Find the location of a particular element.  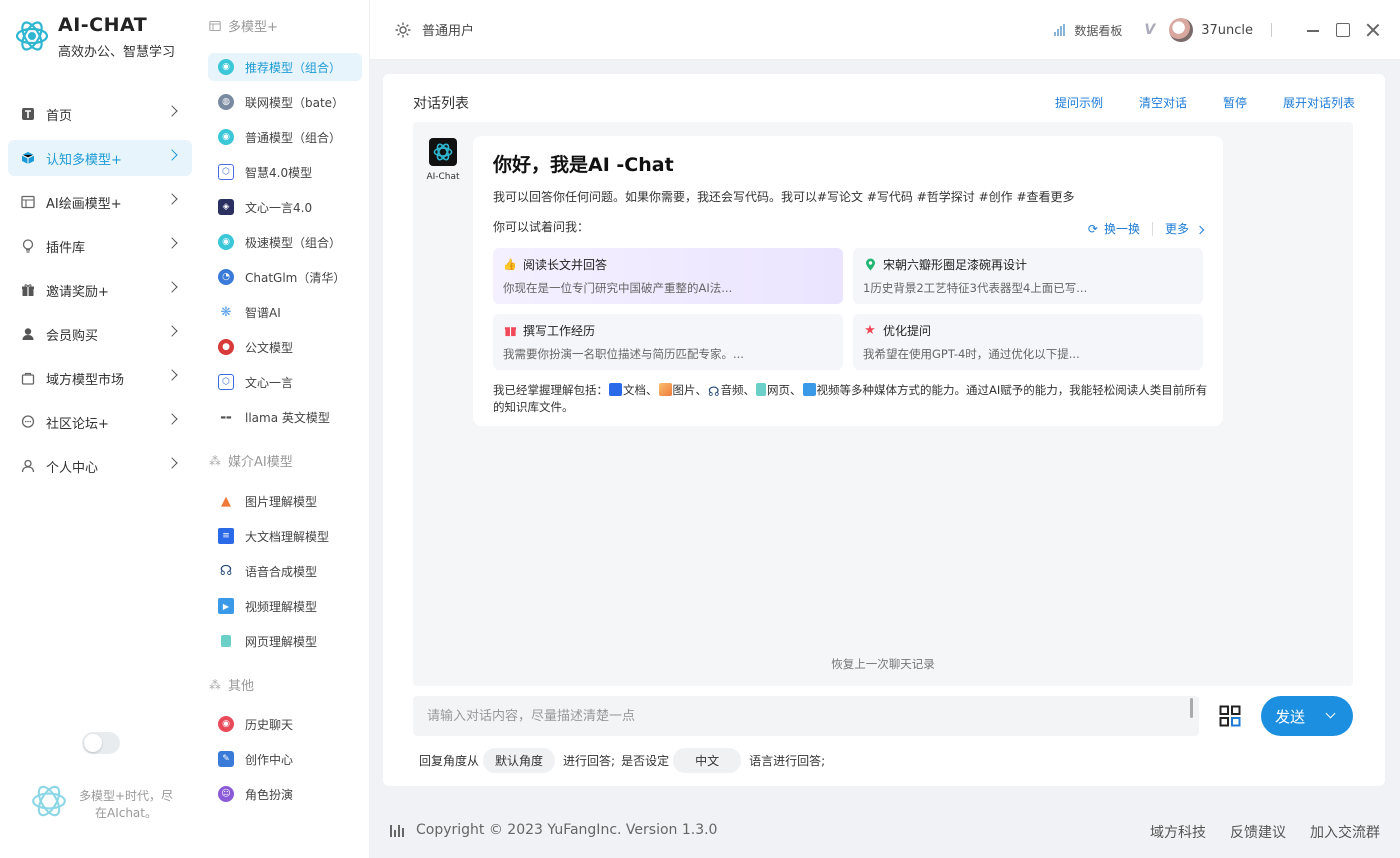

model-item-wenxin4: ◈ 文心一言4.0 is located at coordinates (285, 207).